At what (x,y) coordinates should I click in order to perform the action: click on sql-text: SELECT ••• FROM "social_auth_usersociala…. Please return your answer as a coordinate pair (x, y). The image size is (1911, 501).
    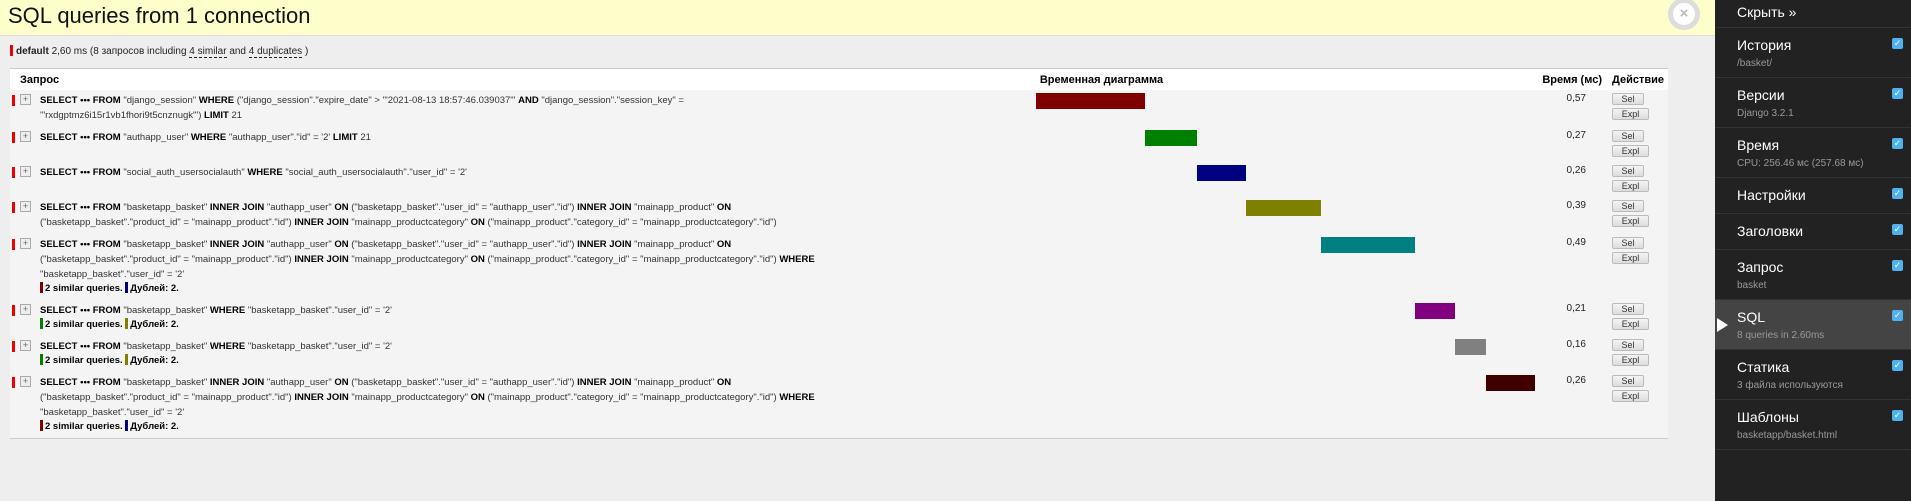
    Looking at the image, I should click on (435, 172).